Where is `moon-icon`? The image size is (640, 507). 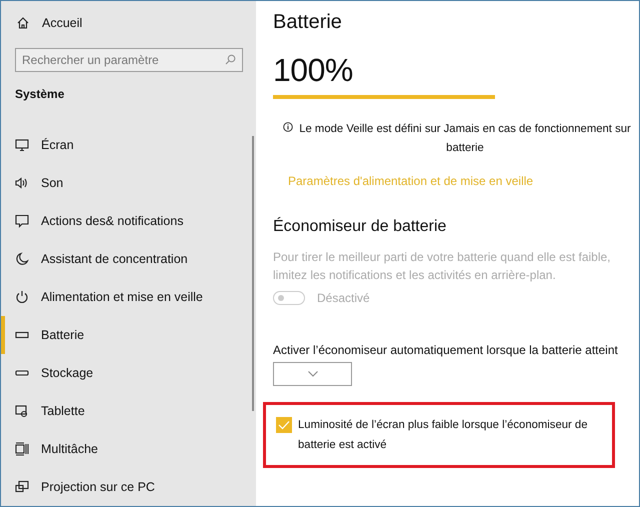
moon-icon is located at coordinates (22, 259).